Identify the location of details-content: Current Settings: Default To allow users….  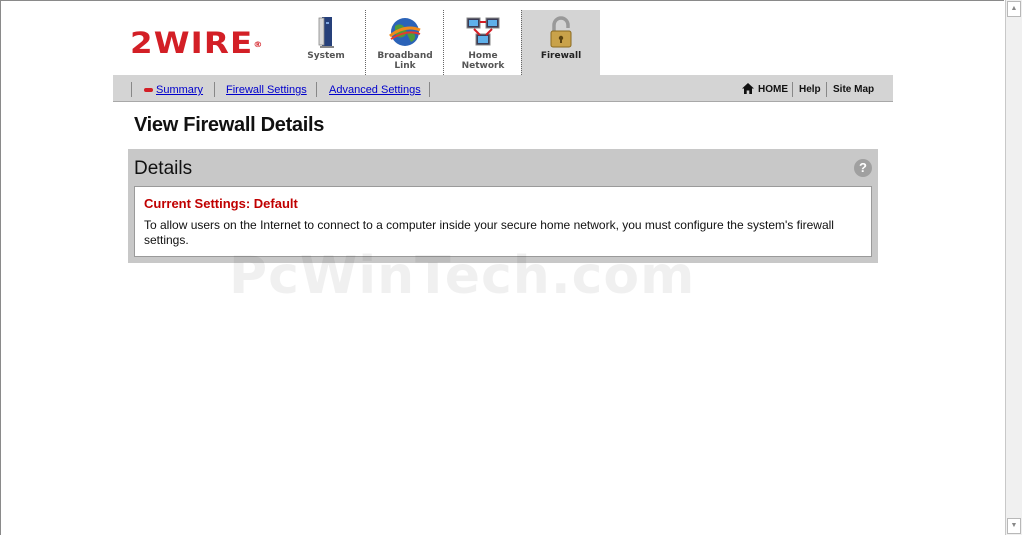
(503, 221).